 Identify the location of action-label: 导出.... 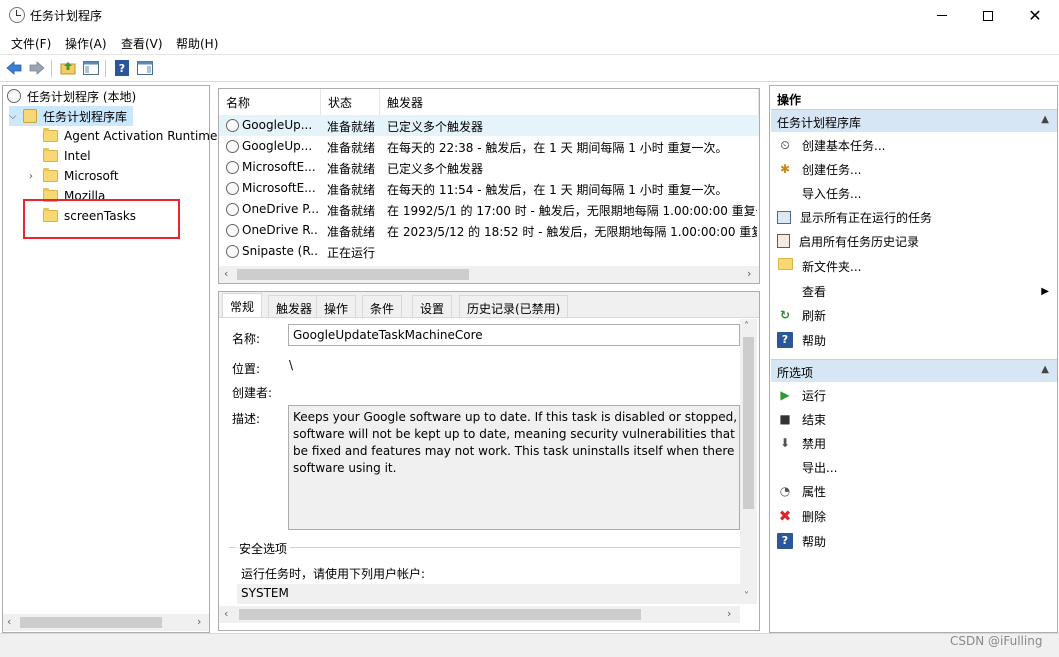
(820, 467).